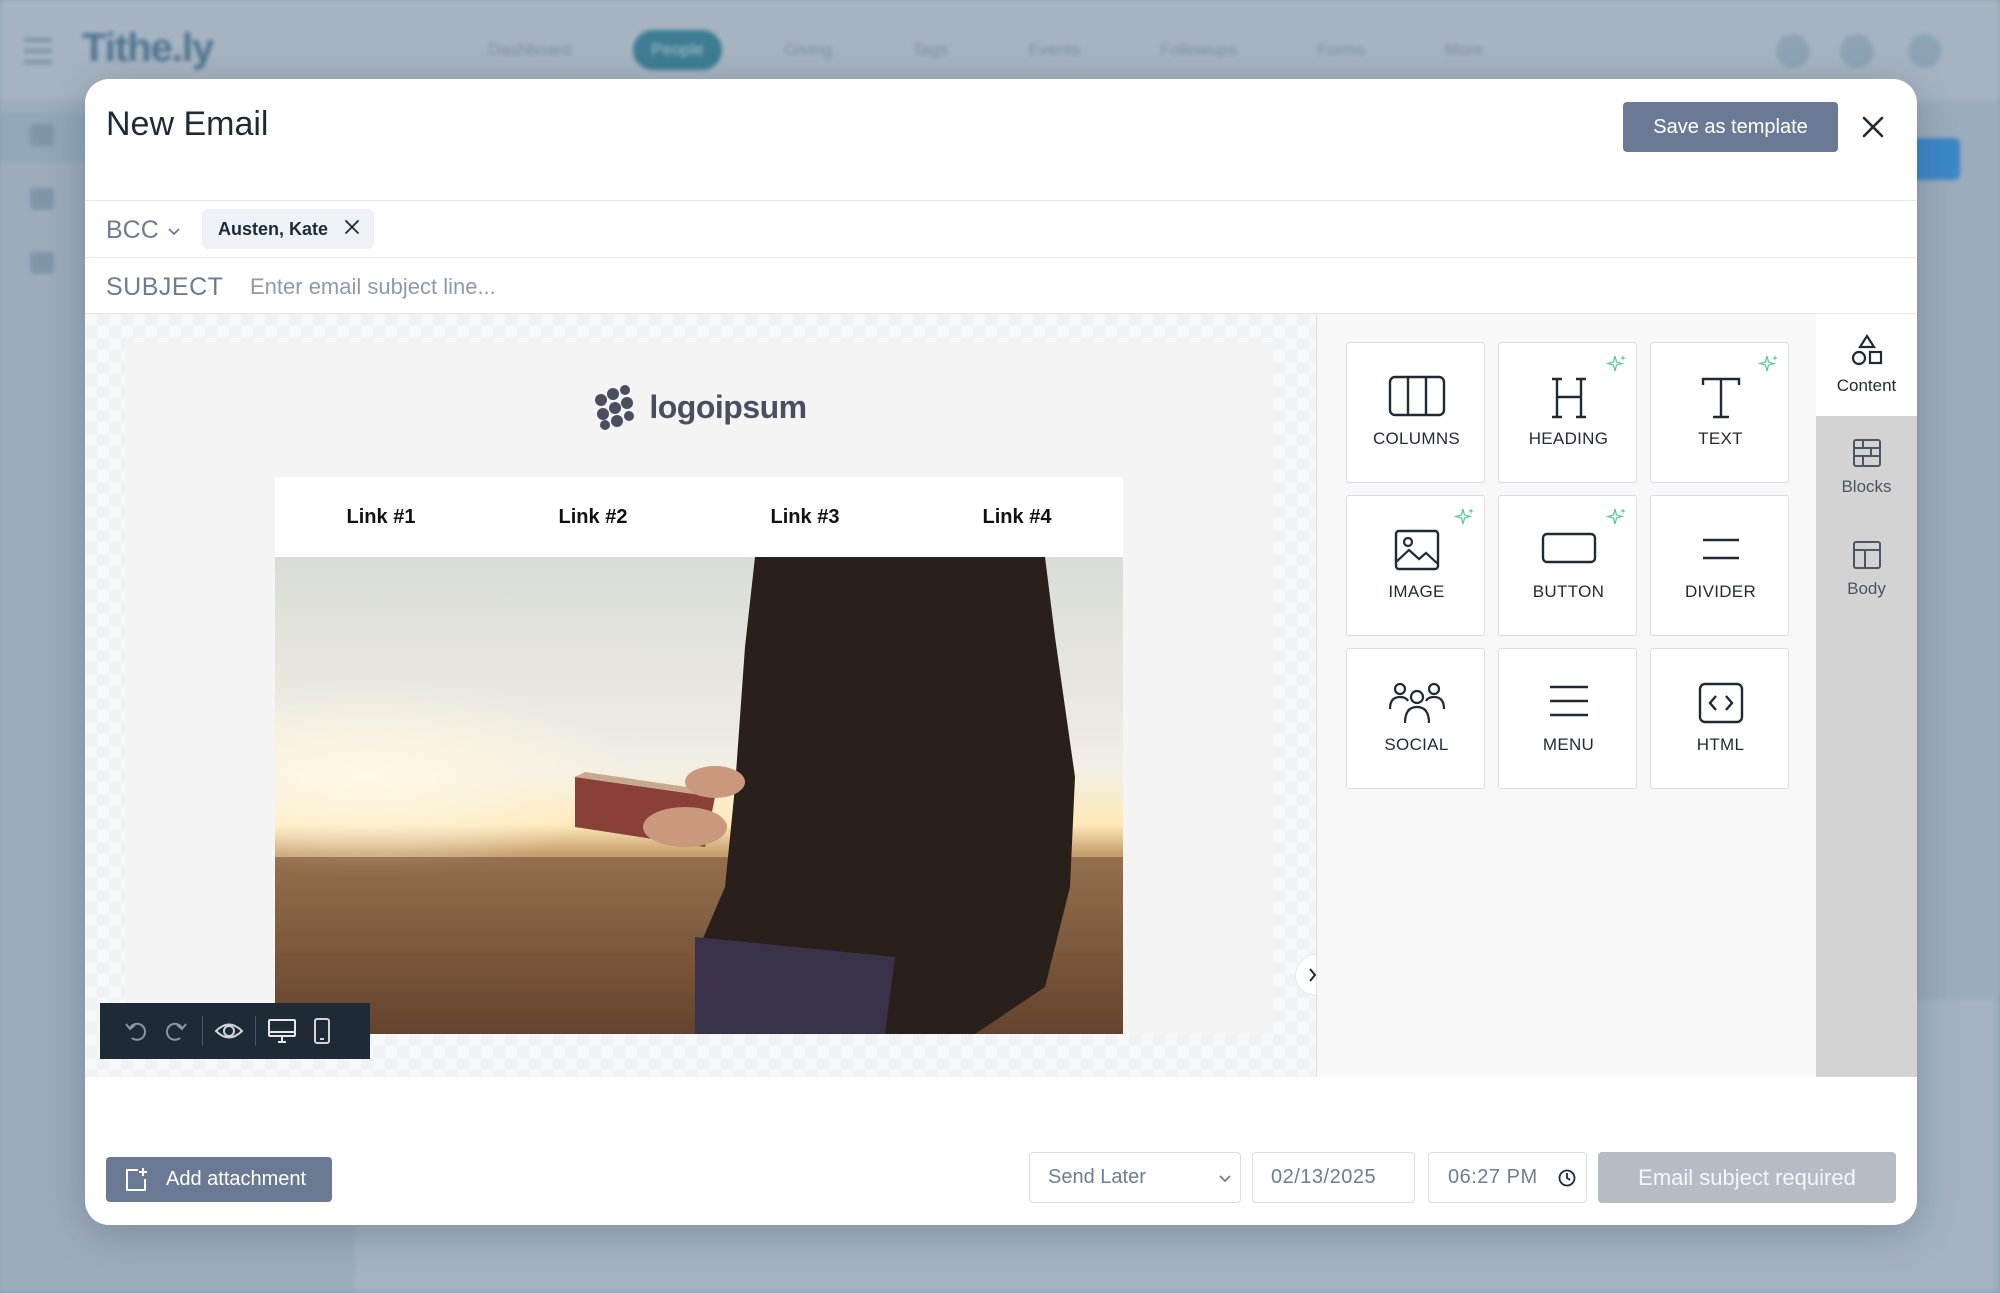 Image resolution: width=2000 pixels, height=1293 pixels. What do you see at coordinates (1866, 589) in the screenshot?
I see `tab-label: Body` at bounding box center [1866, 589].